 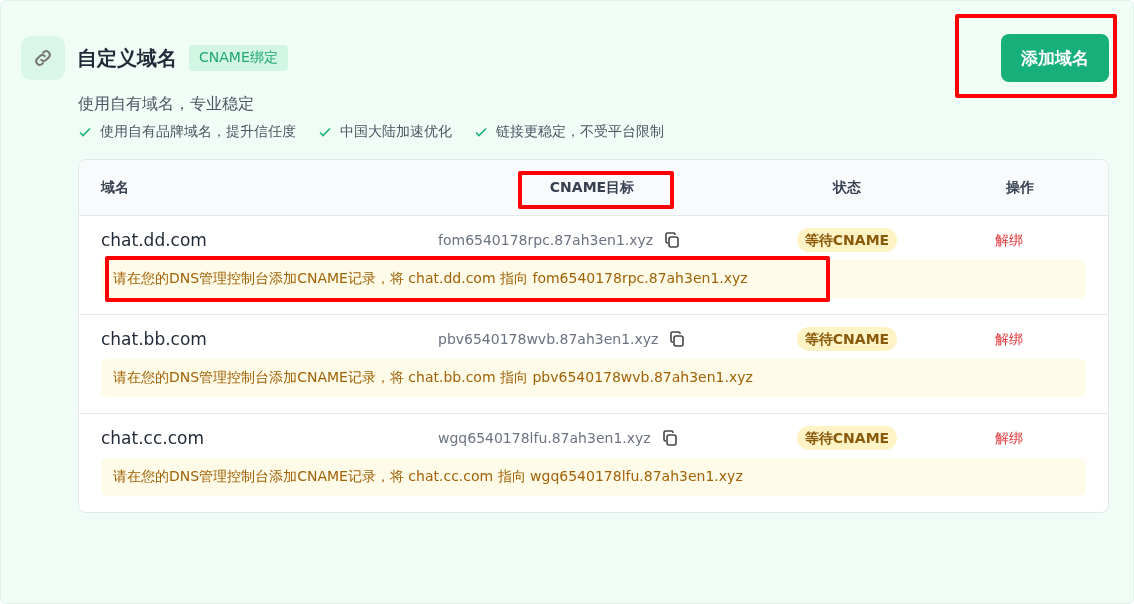 I want to click on domain-cell: chat.bb.com, so click(x=154, y=339).